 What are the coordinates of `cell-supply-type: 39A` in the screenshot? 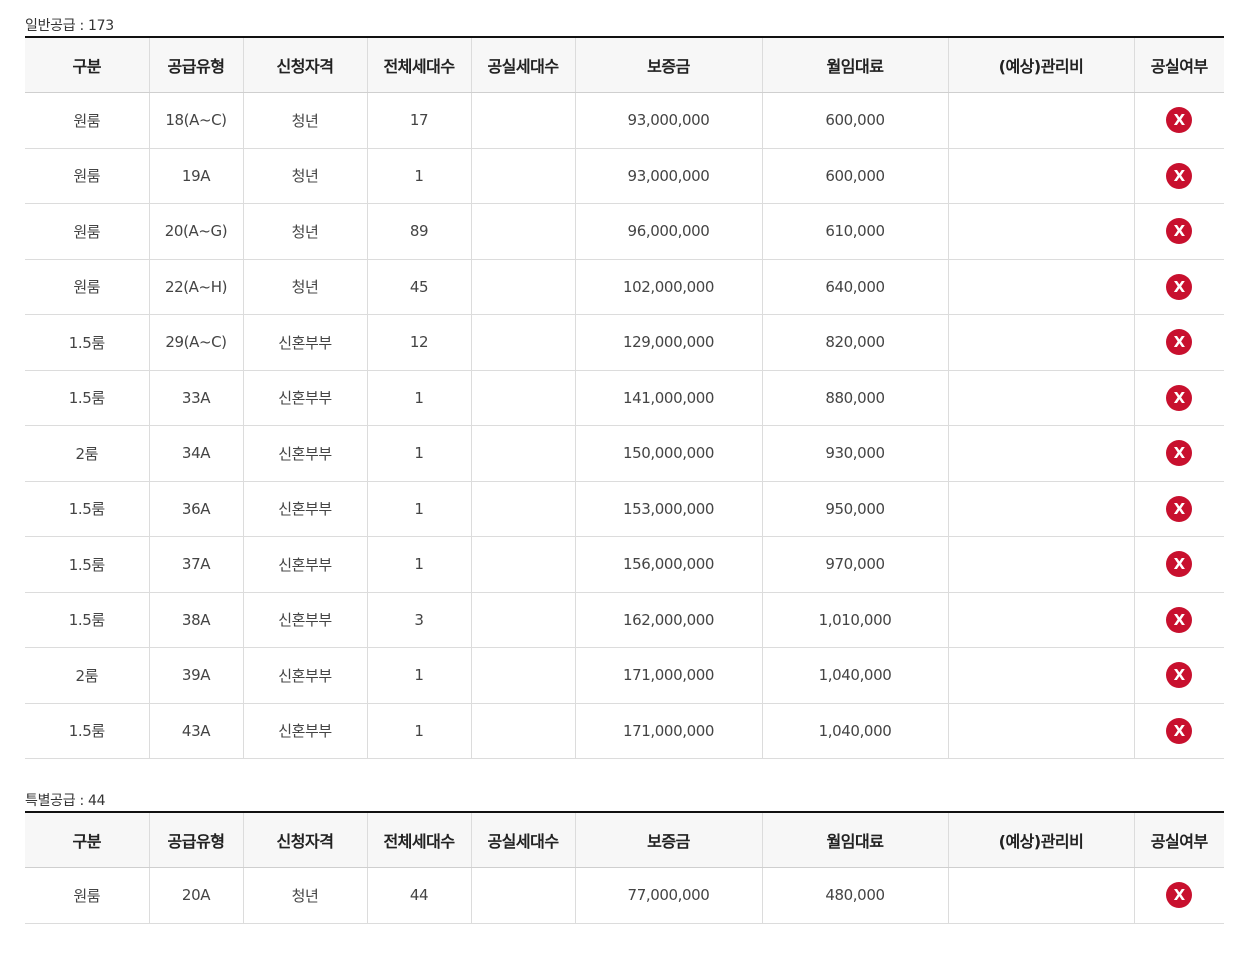 It's located at (195, 675).